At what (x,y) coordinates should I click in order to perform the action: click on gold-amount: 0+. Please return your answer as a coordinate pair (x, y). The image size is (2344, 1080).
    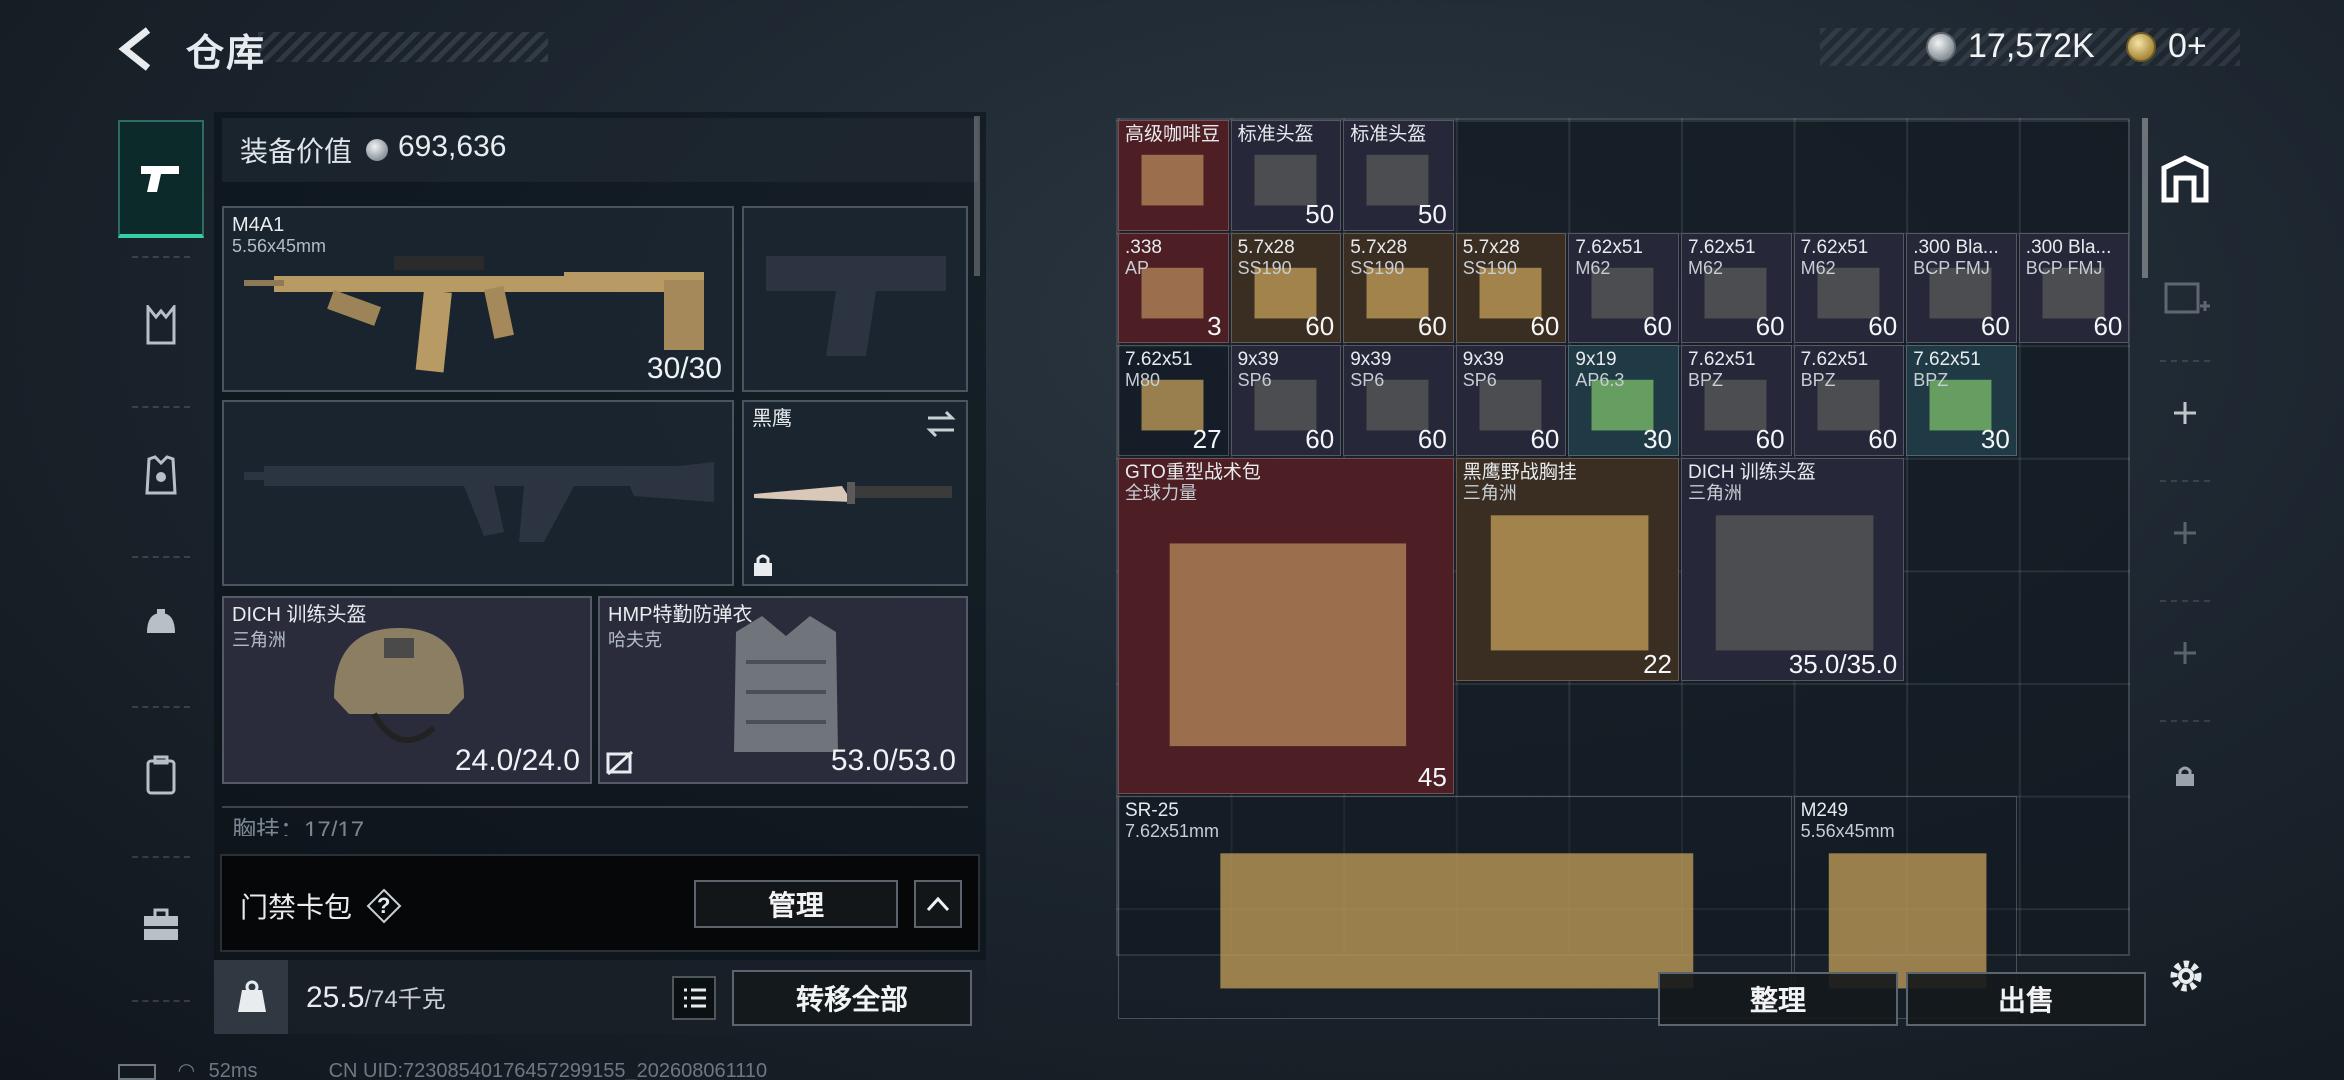
    Looking at the image, I should click on (2187, 46).